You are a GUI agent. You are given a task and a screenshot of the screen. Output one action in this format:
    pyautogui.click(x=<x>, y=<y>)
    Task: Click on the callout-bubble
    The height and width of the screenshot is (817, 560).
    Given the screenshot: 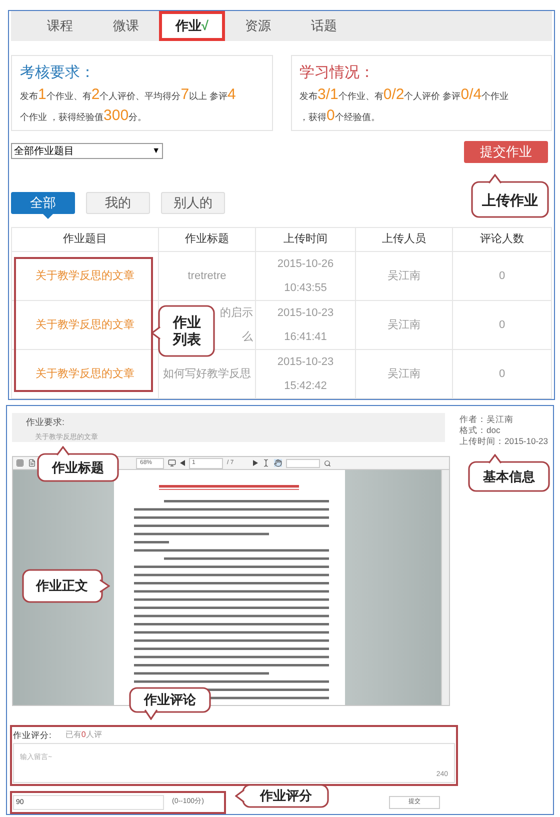 What is the action you would take?
    pyautogui.click(x=183, y=331)
    